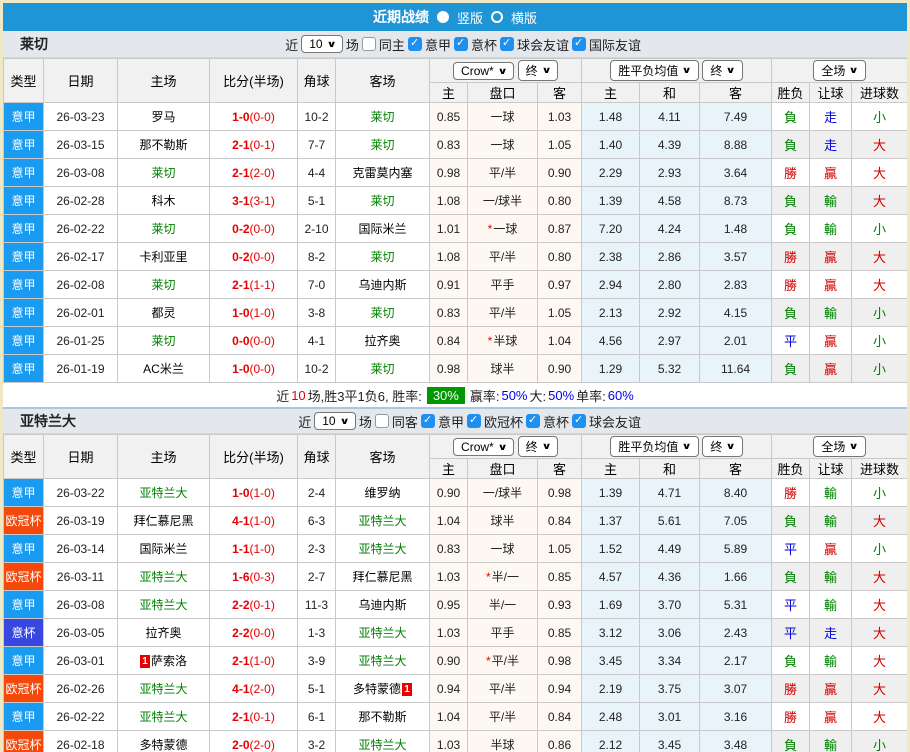 The height and width of the screenshot is (752, 910). What do you see at coordinates (163, 549) in the screenshot?
I see `home-team-name: 国际米兰` at bounding box center [163, 549].